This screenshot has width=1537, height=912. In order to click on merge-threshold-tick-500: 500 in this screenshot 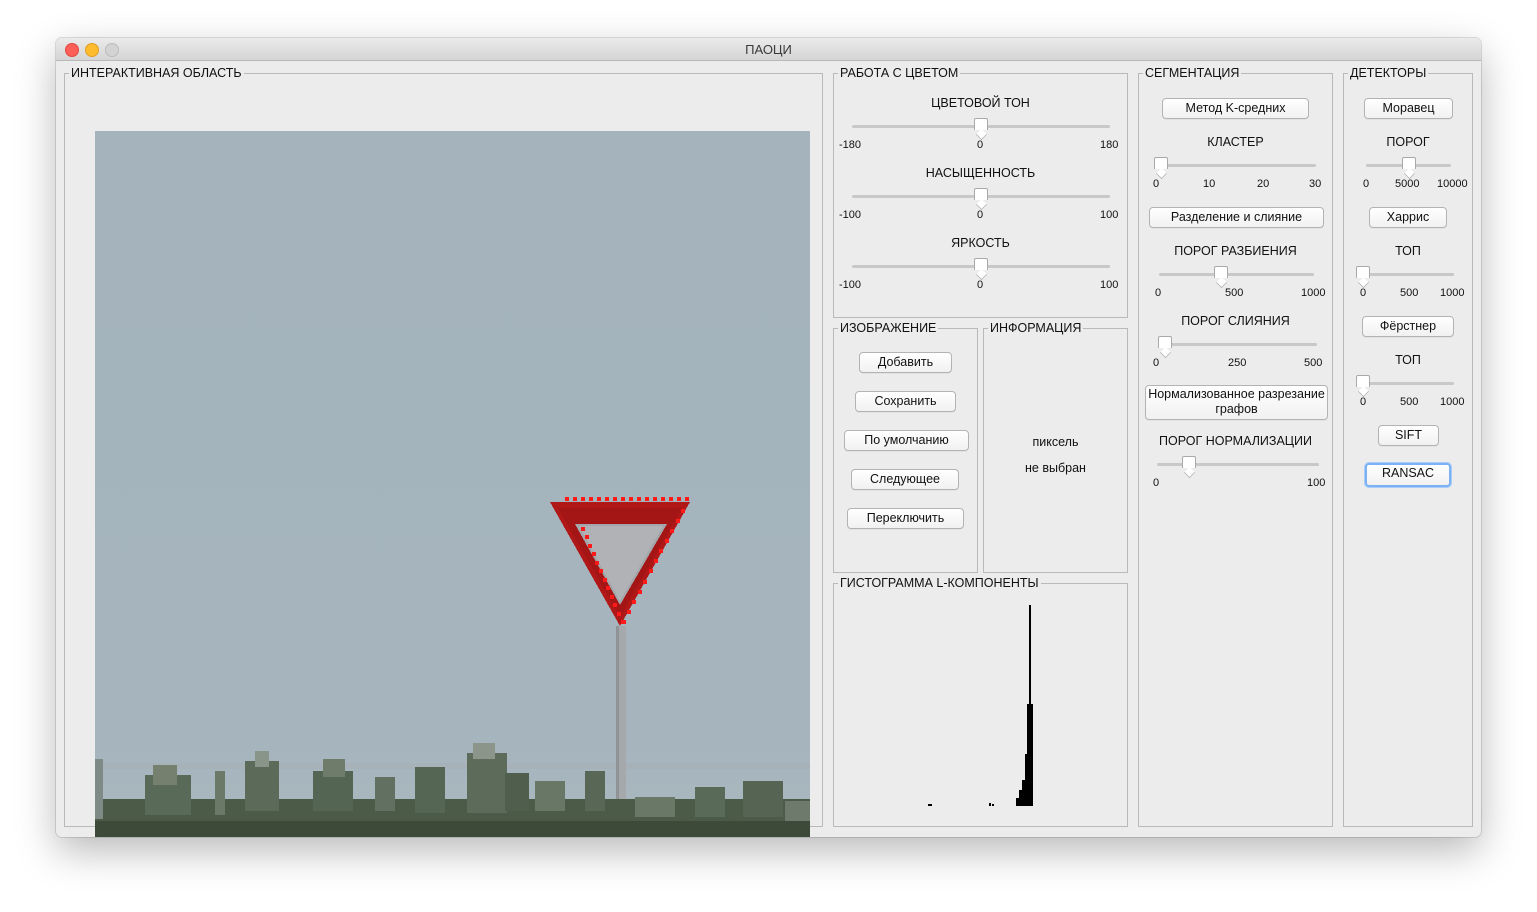, I will do `click(1313, 363)`.